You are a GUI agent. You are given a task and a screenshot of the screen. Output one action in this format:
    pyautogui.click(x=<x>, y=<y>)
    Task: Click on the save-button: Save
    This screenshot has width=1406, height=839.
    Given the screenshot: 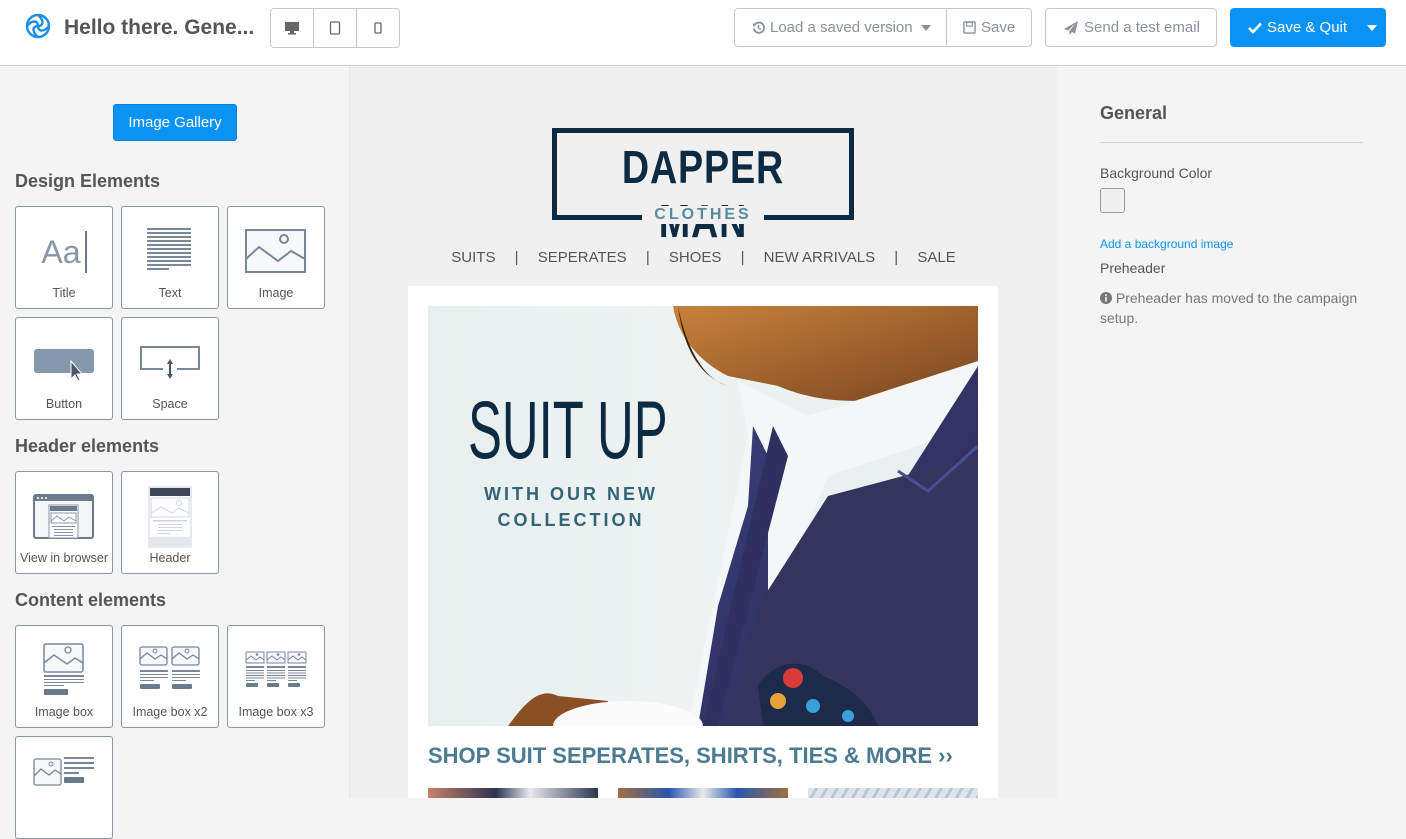 What is the action you would take?
    pyautogui.click(x=989, y=27)
    